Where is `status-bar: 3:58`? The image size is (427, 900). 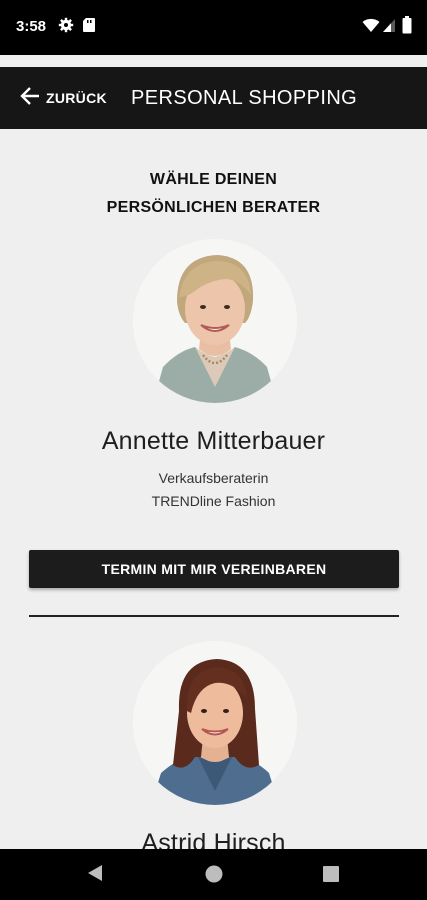
status-bar: 3:58 is located at coordinates (213, 27).